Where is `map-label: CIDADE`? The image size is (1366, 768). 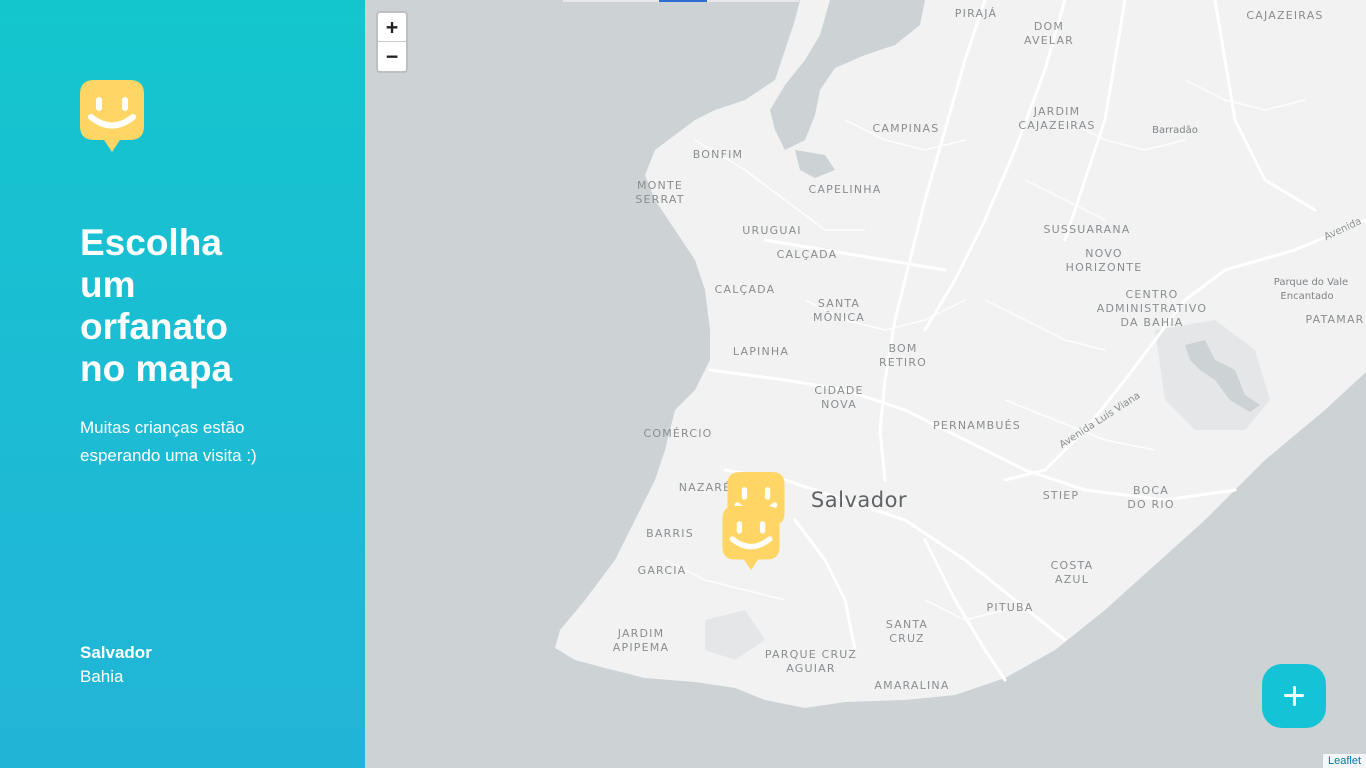
map-label: CIDADE is located at coordinates (839, 390).